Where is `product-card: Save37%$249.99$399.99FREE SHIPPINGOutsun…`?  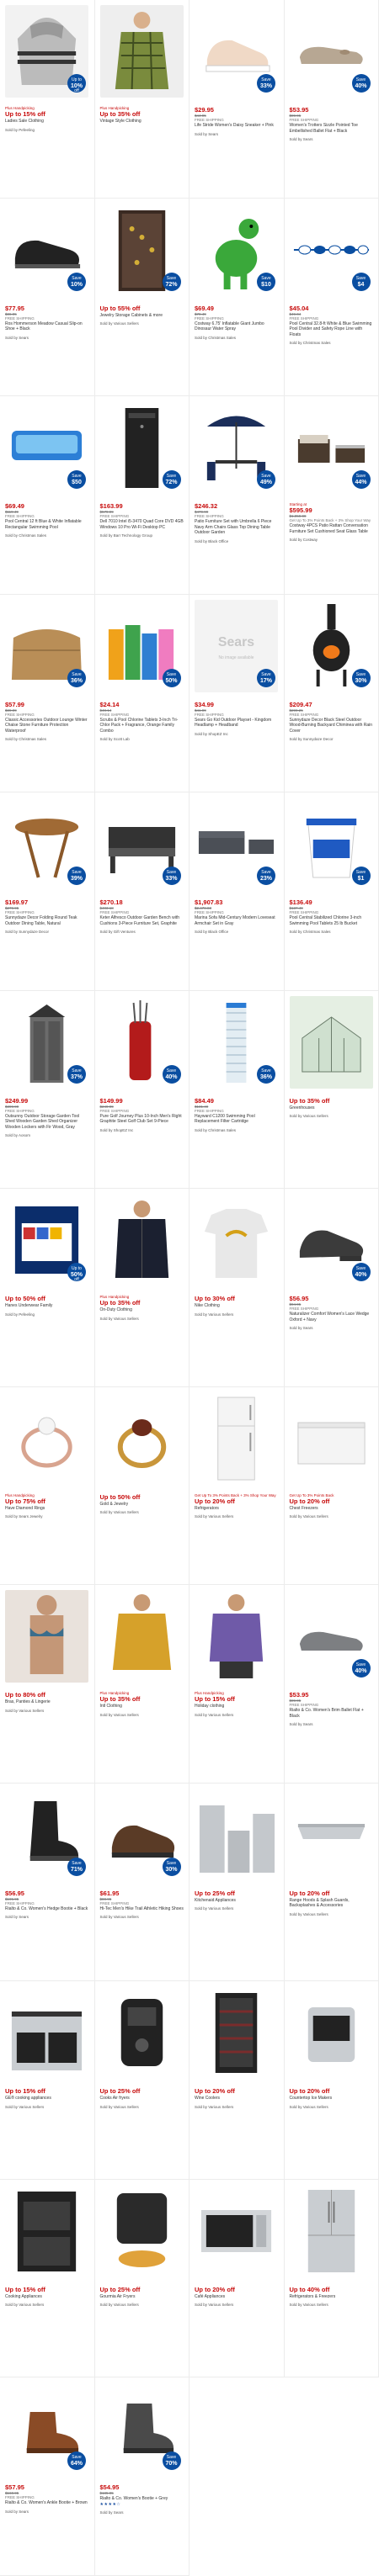
product-card: Save37%$249.99$399.99FREE SHIPPINGOutsun… is located at coordinates (47, 1090).